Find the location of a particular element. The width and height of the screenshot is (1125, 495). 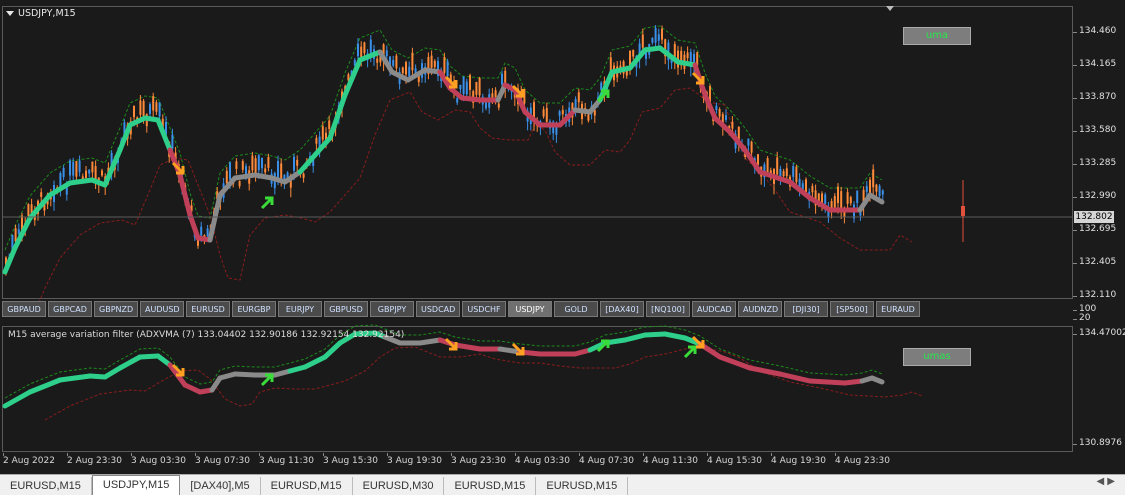

chart-title-text: USDJPY,M15 is located at coordinates (47, 13).